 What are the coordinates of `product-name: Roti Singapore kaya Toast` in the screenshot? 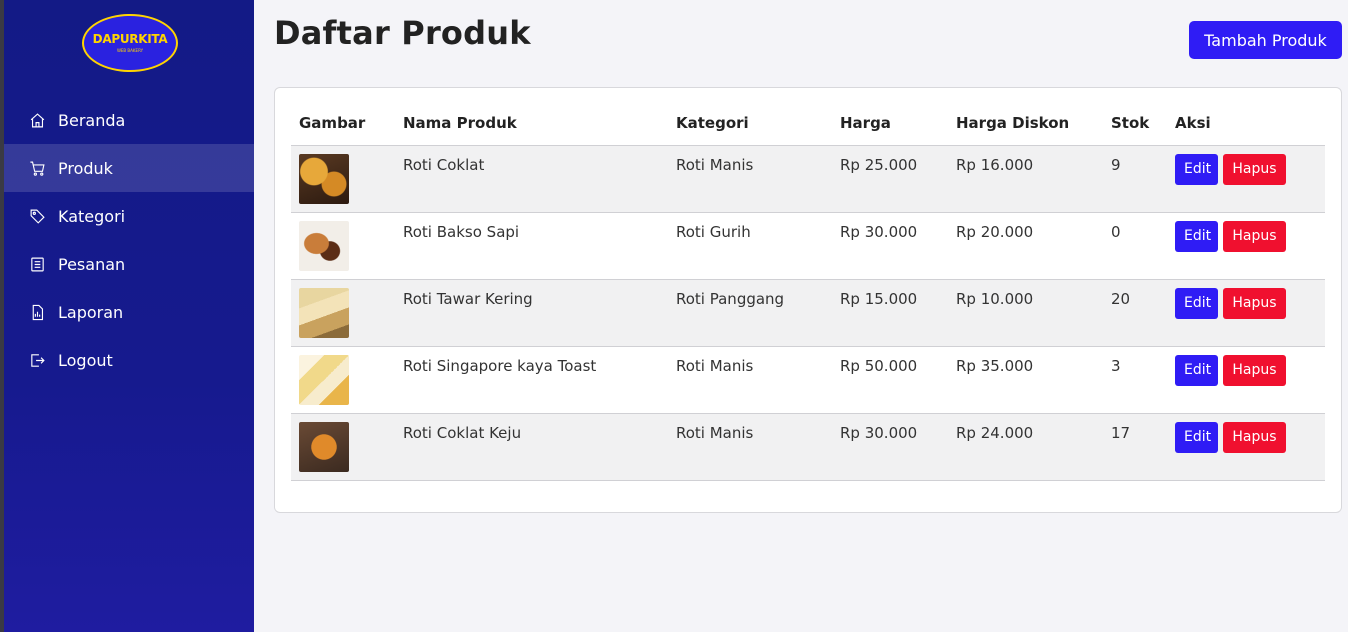 It's located at (500, 365).